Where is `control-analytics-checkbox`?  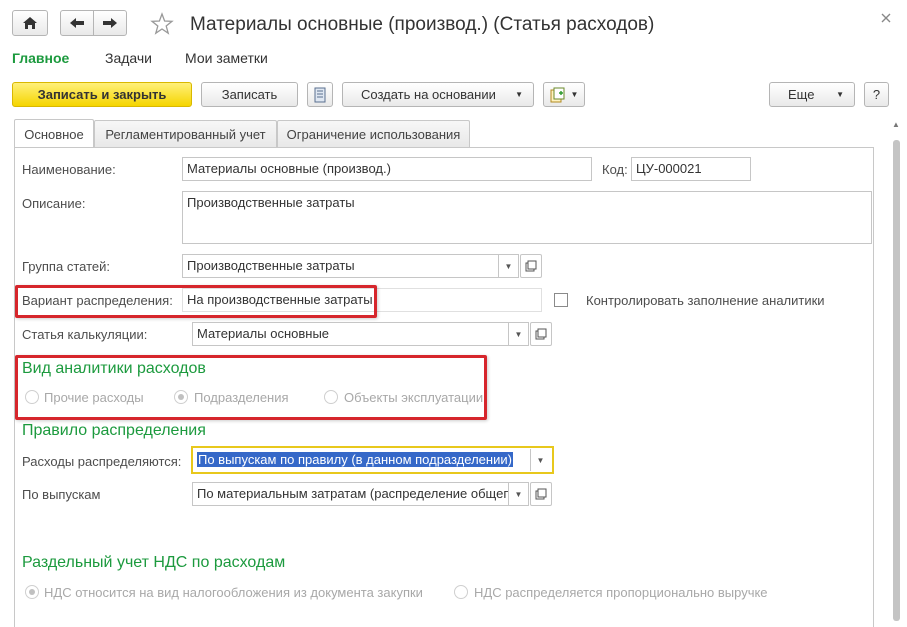 control-analytics-checkbox is located at coordinates (561, 300).